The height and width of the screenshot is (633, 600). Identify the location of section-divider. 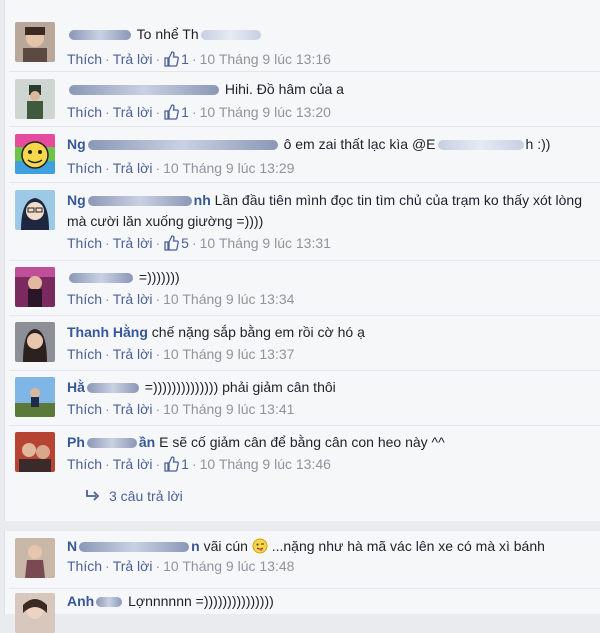
(300, 526).